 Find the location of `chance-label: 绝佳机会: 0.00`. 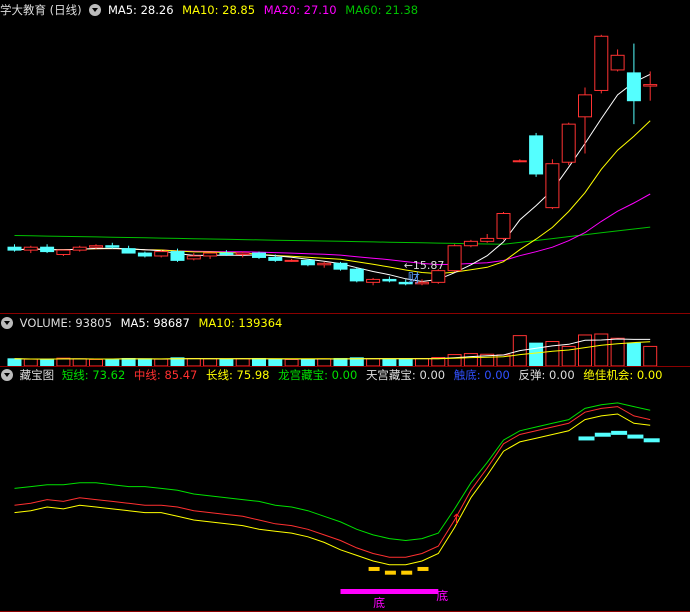

chance-label: 绝佳机会: 0.00 is located at coordinates (623, 375).